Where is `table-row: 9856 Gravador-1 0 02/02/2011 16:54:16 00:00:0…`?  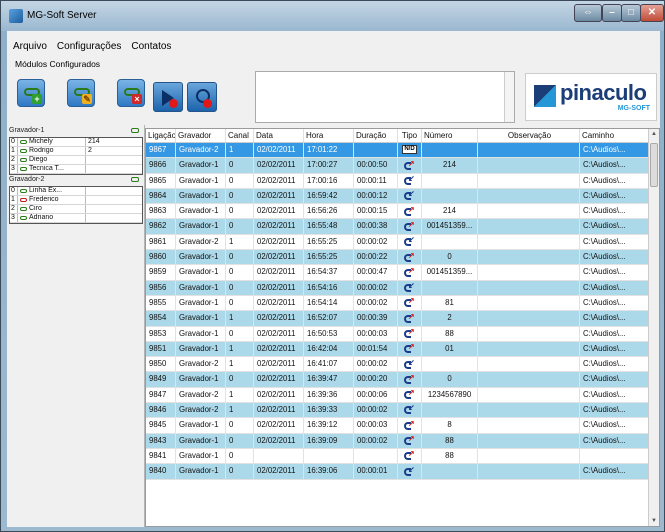 table-row: 9856 Gravador-1 0 02/02/2011 16:54:16 00:00:0… is located at coordinates (397, 288).